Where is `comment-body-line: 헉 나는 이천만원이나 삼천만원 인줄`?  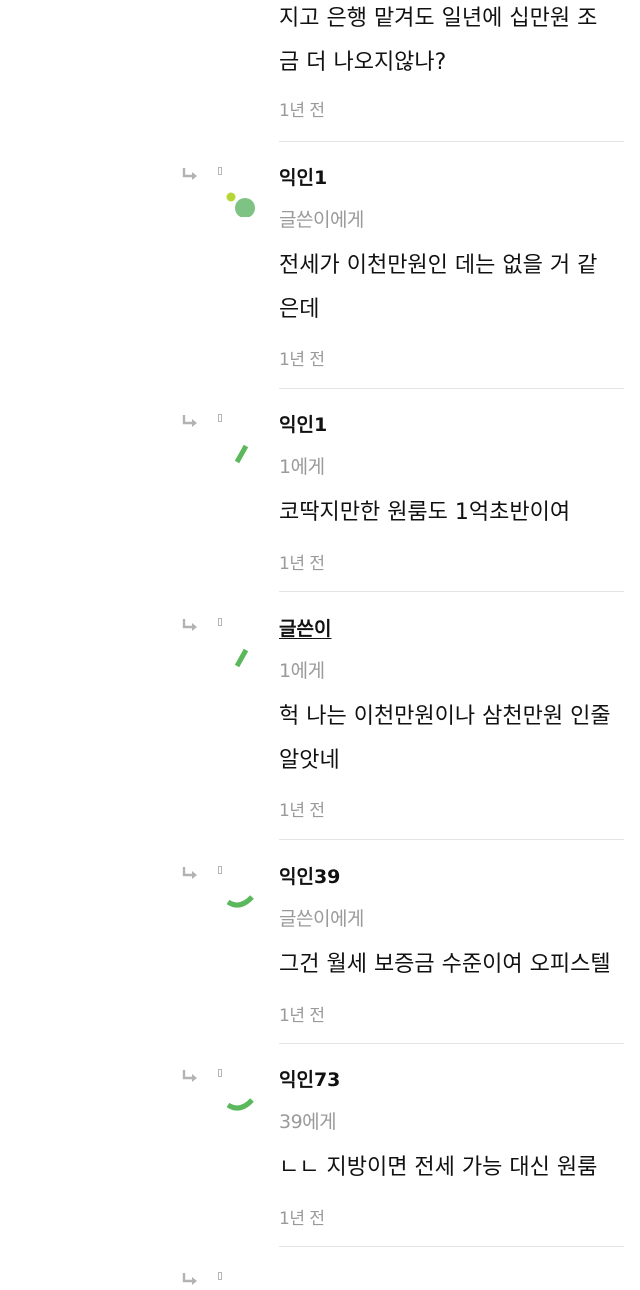 comment-body-line: 헉 나는 이천만원이나 삼천만원 인줄 is located at coordinates (445, 716).